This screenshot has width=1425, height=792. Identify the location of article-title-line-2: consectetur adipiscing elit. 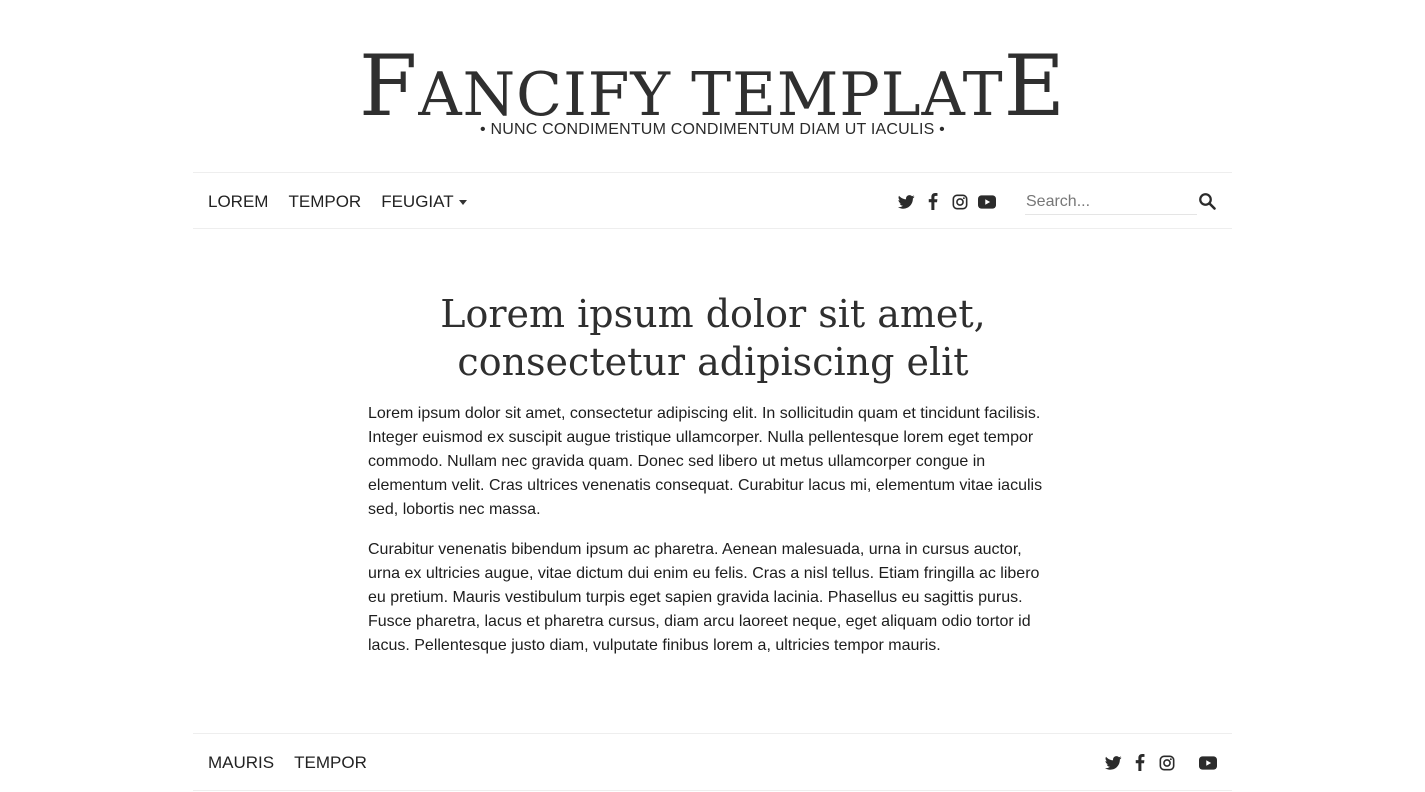
(713, 362).